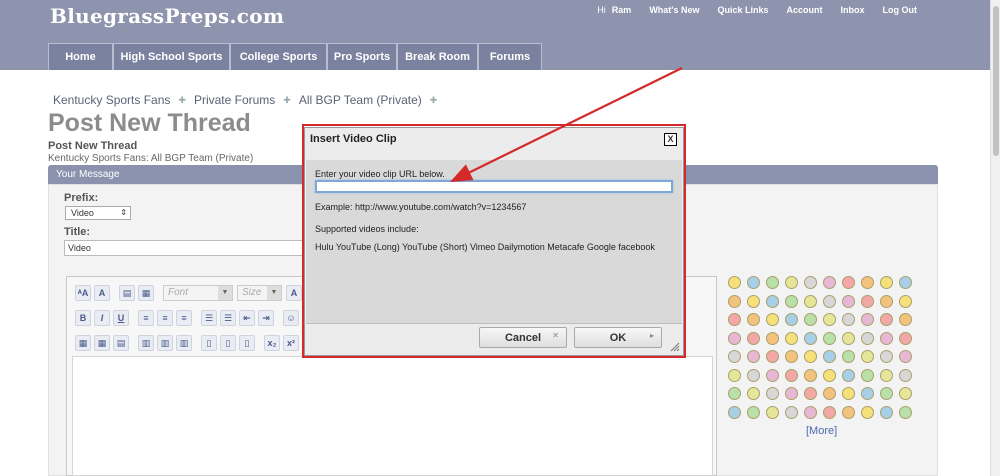 Image resolution: width=1000 pixels, height=476 pixels. Describe the element at coordinates (102, 293) in the screenshot. I see `switch-mode-icon: A` at that location.